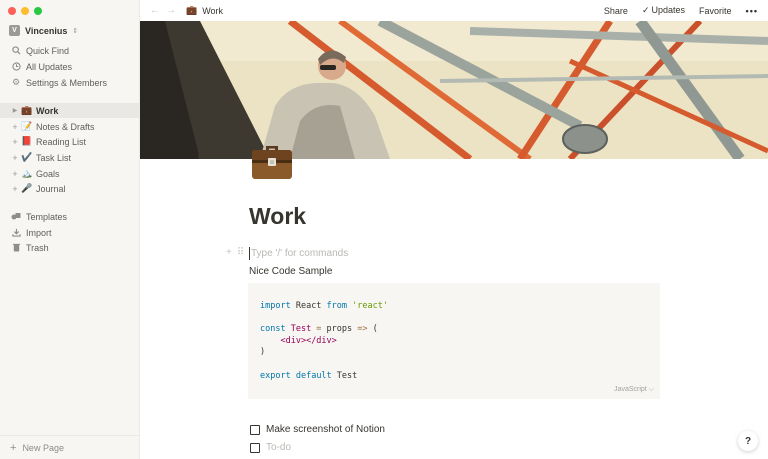 The width and height of the screenshot is (768, 459). Describe the element at coordinates (16, 50) in the screenshot. I see `search-icon` at that location.